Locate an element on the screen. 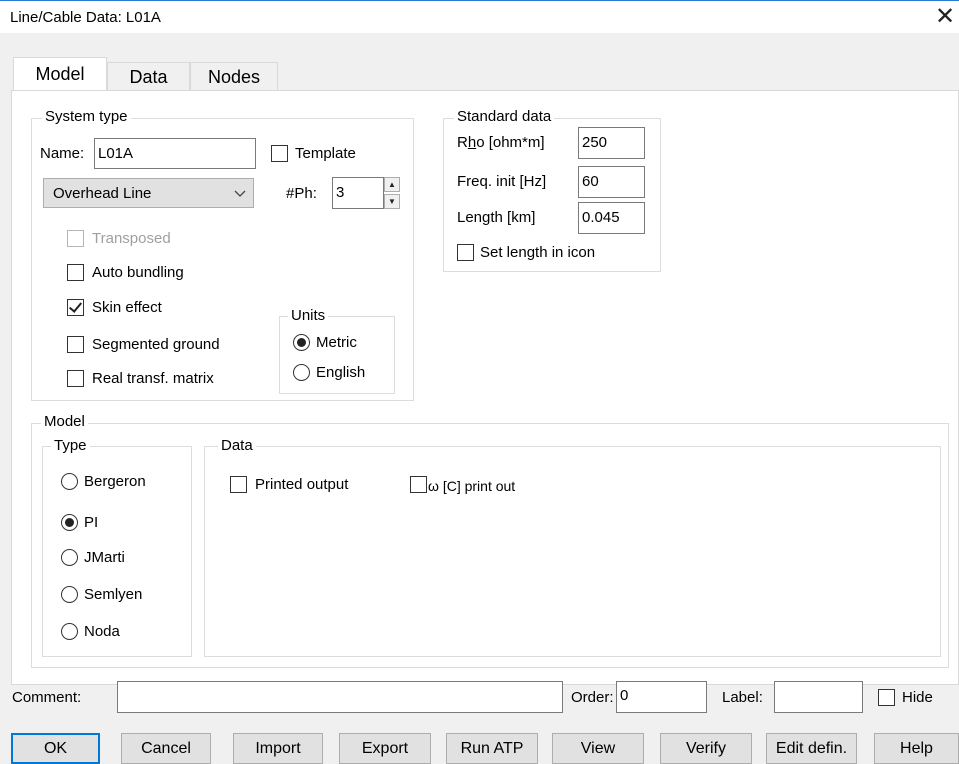 The image size is (959, 764). model-legend: Model is located at coordinates (64, 422).